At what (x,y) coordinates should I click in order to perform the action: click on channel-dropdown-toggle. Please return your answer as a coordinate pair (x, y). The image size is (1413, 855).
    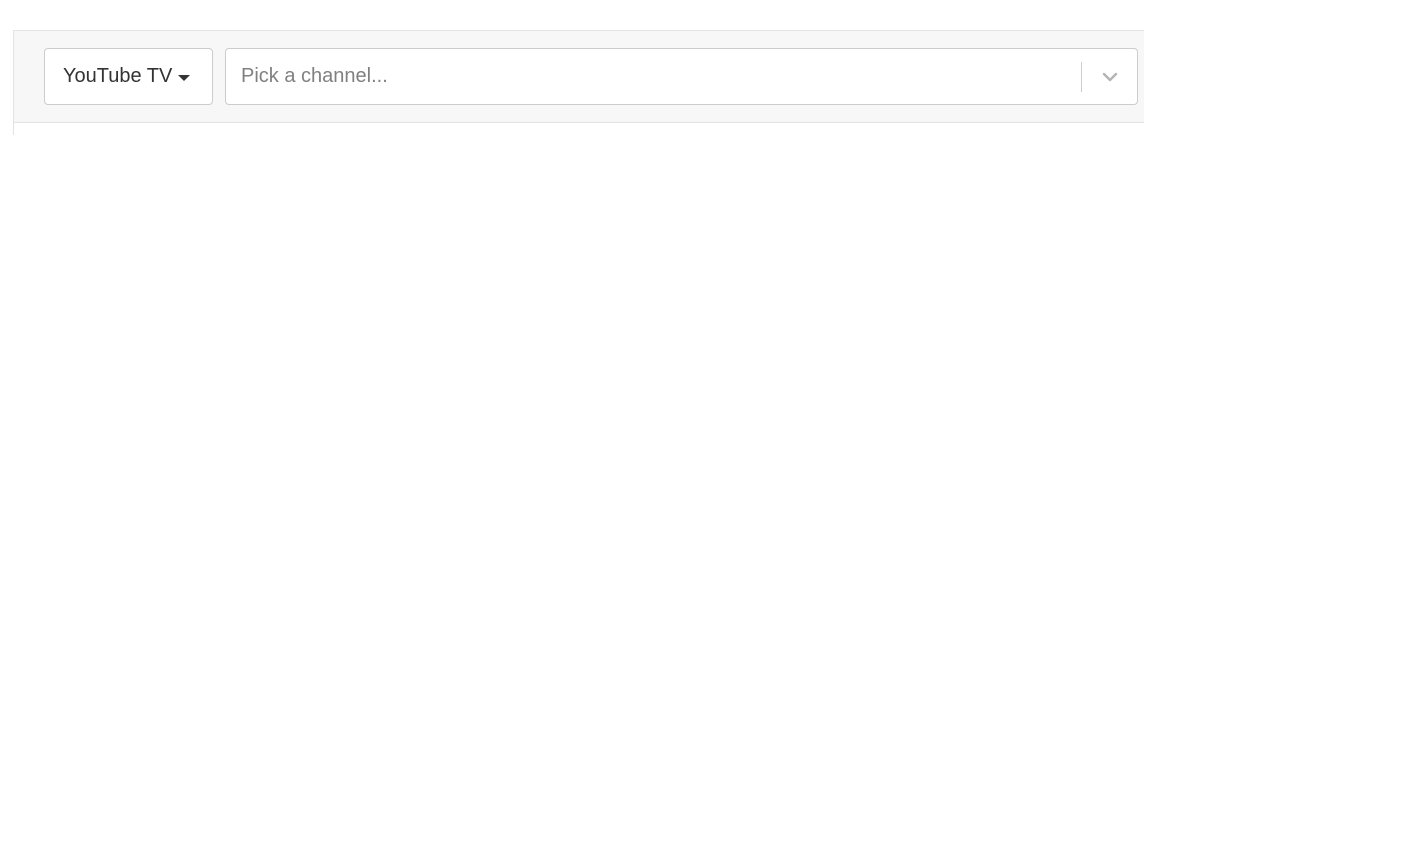
    Looking at the image, I should click on (1110, 76).